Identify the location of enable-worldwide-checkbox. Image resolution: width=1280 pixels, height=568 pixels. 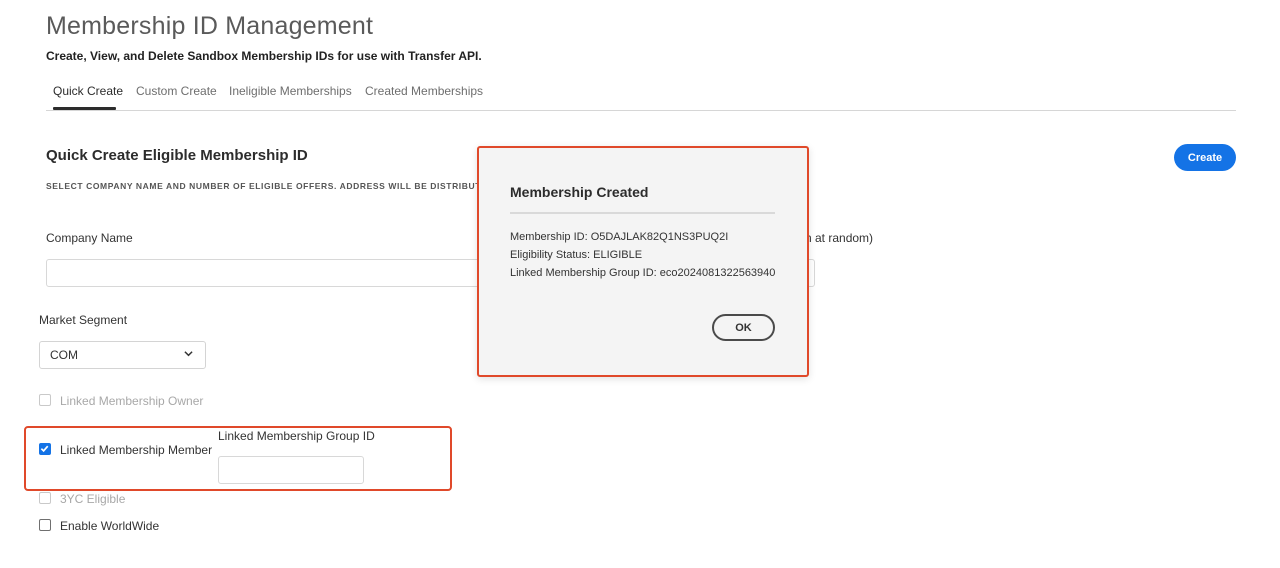
(45, 525).